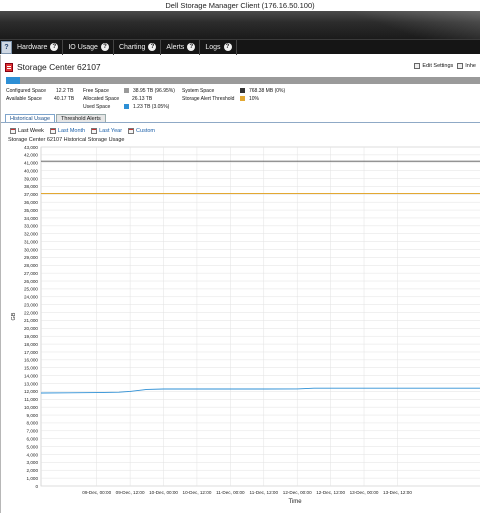  What do you see at coordinates (470, 66) in the screenshot?
I see `inherit-label: Inhe` at bounding box center [470, 66].